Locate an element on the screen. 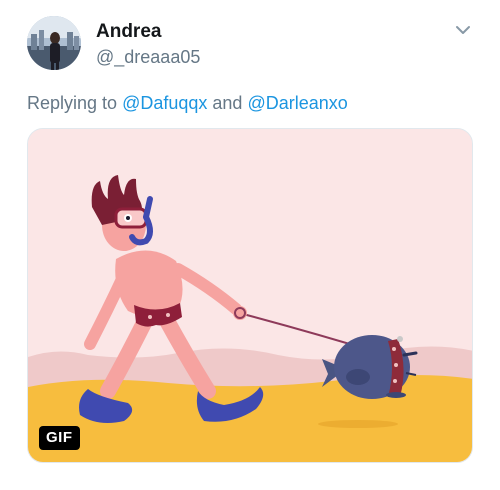 This screenshot has height=490, width=500. replying-to-prefix: Replying to is located at coordinates (75, 103).